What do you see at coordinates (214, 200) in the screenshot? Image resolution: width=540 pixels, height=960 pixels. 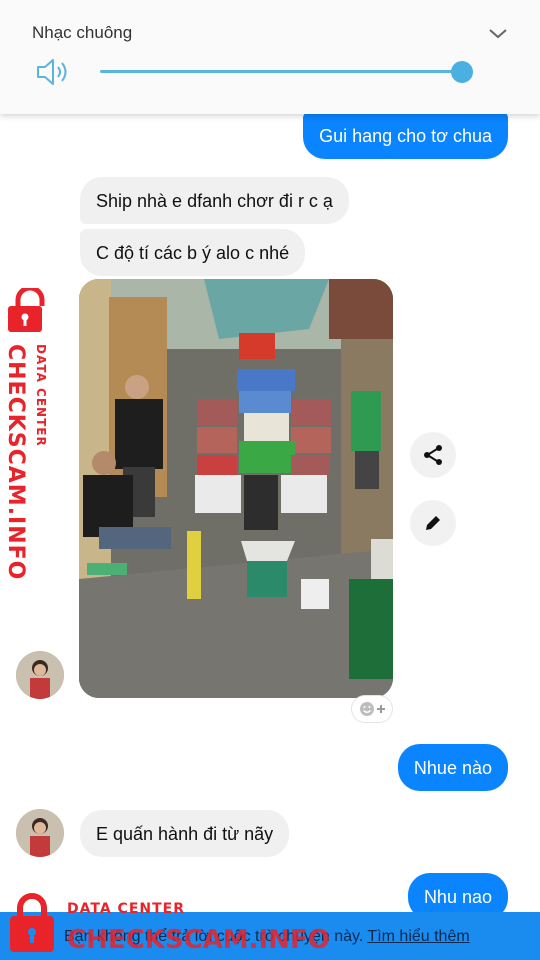 I see `message-incoming: Ship nhà e dfanh chơr đi r c ạ` at bounding box center [214, 200].